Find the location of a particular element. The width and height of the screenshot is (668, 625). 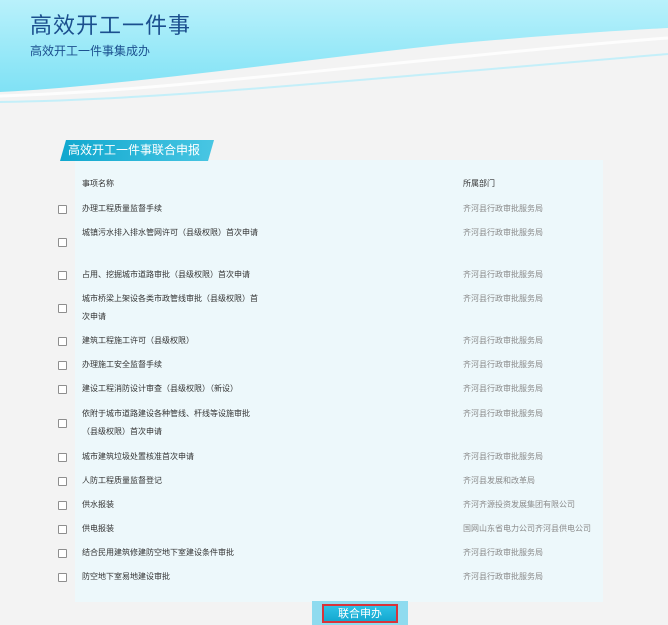

item-name: 依附于城市道路建设各种管线、杆线等设施审批（县级权限）首次申请 is located at coordinates (166, 422).